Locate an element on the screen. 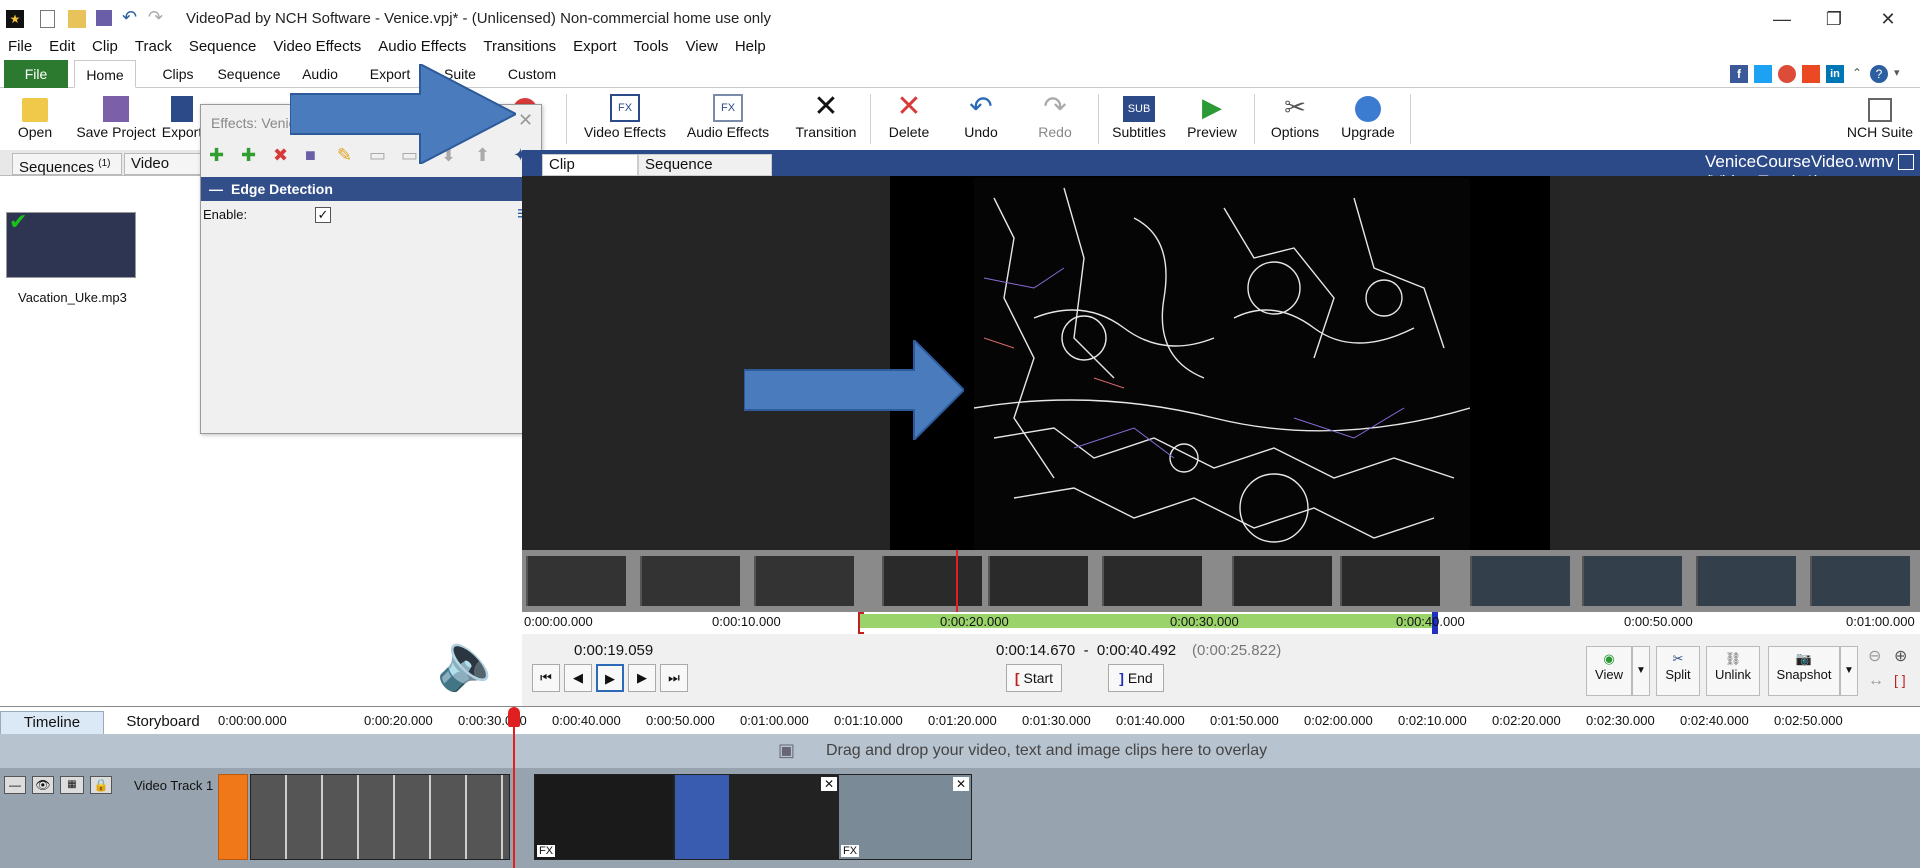 Image resolution: width=1920 pixels, height=868 pixels. chevron-up-icon: ⌃ is located at coordinates (1857, 73).